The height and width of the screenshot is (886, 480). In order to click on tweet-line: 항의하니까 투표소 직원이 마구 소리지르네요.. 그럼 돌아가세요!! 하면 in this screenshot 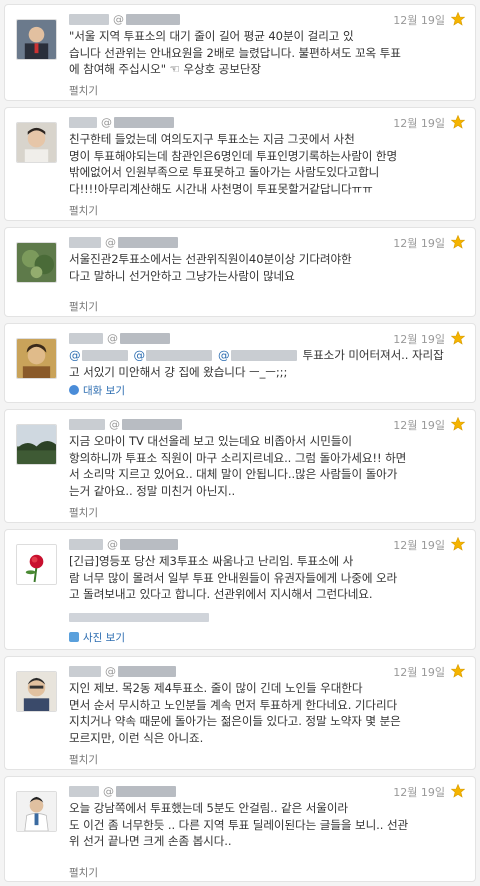, I will do `click(238, 457)`.